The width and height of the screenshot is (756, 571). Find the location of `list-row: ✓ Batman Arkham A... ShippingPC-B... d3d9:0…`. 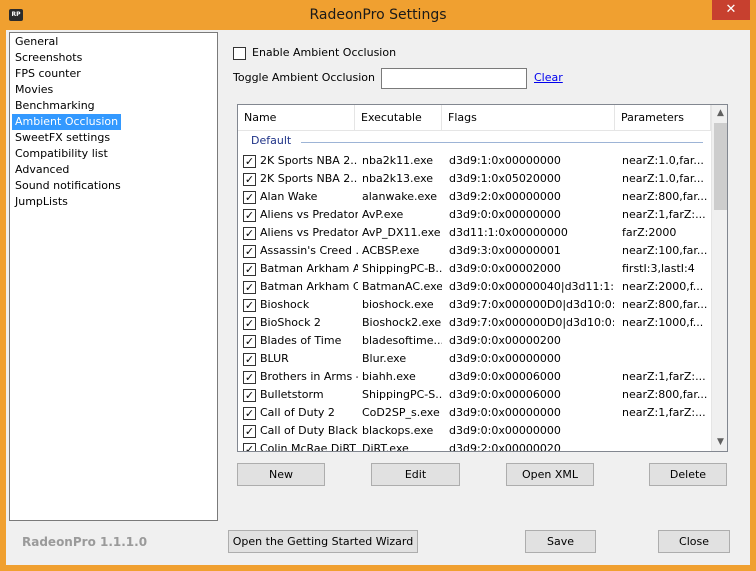

list-row: ✓ Batman Arkham A... ShippingPC-B... d3d9:0… is located at coordinates (475, 269).